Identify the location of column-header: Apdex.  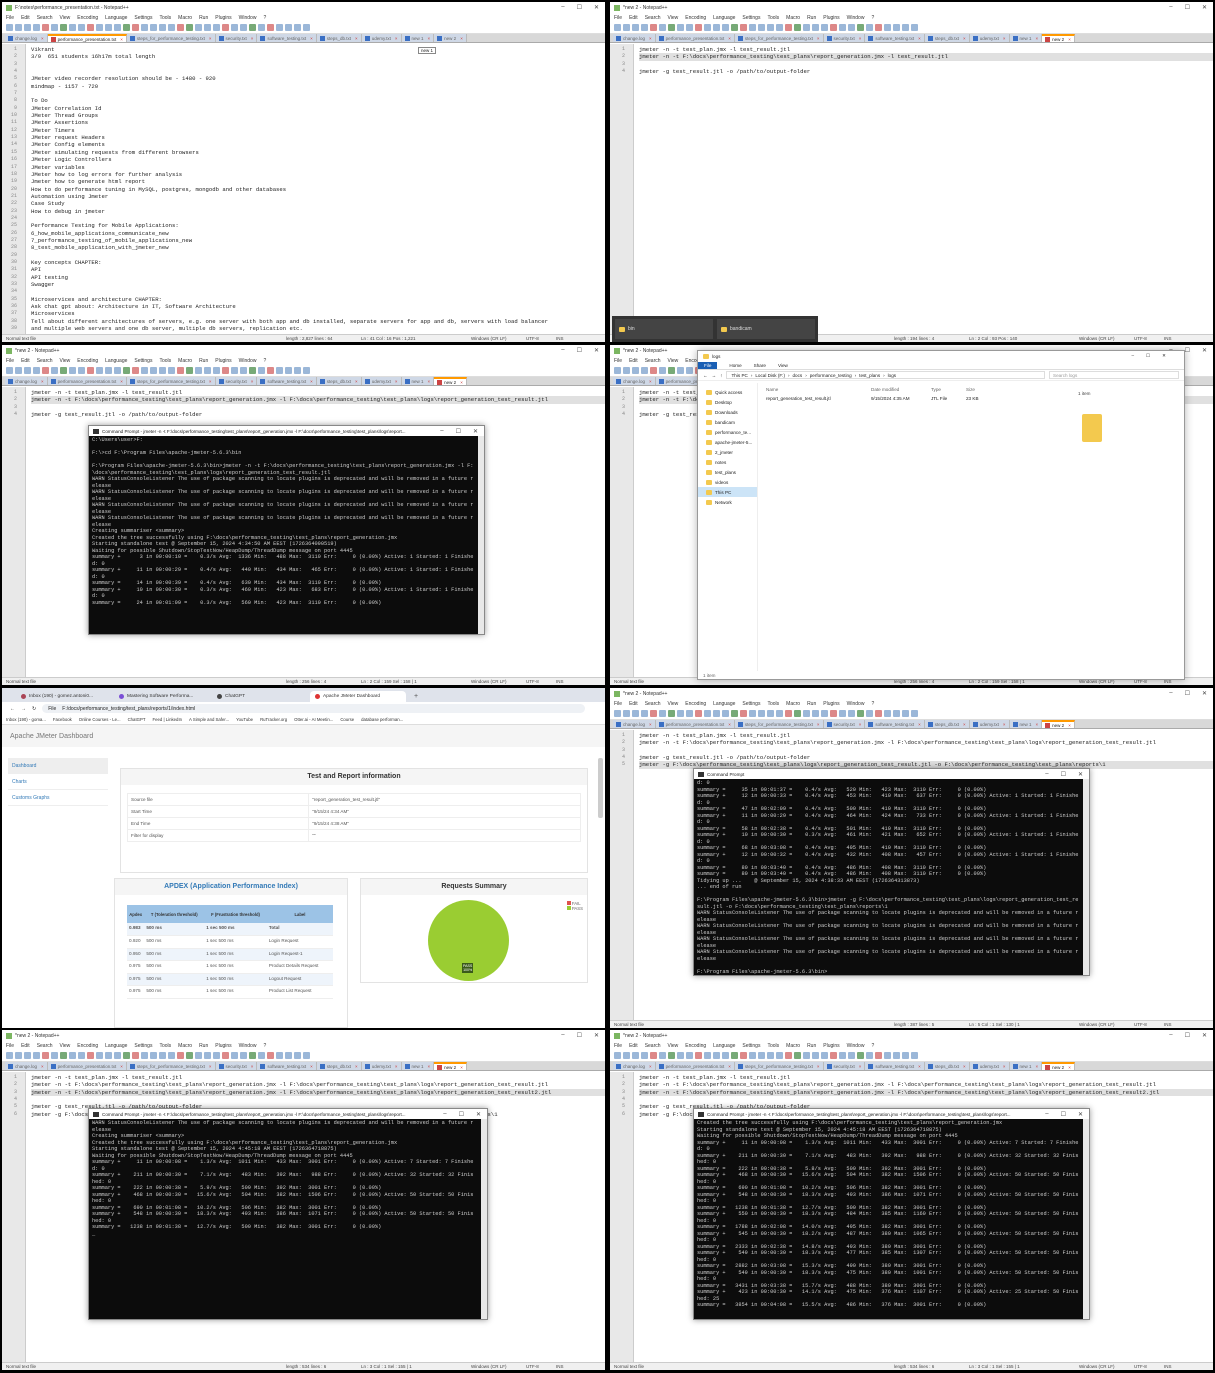
(136, 914).